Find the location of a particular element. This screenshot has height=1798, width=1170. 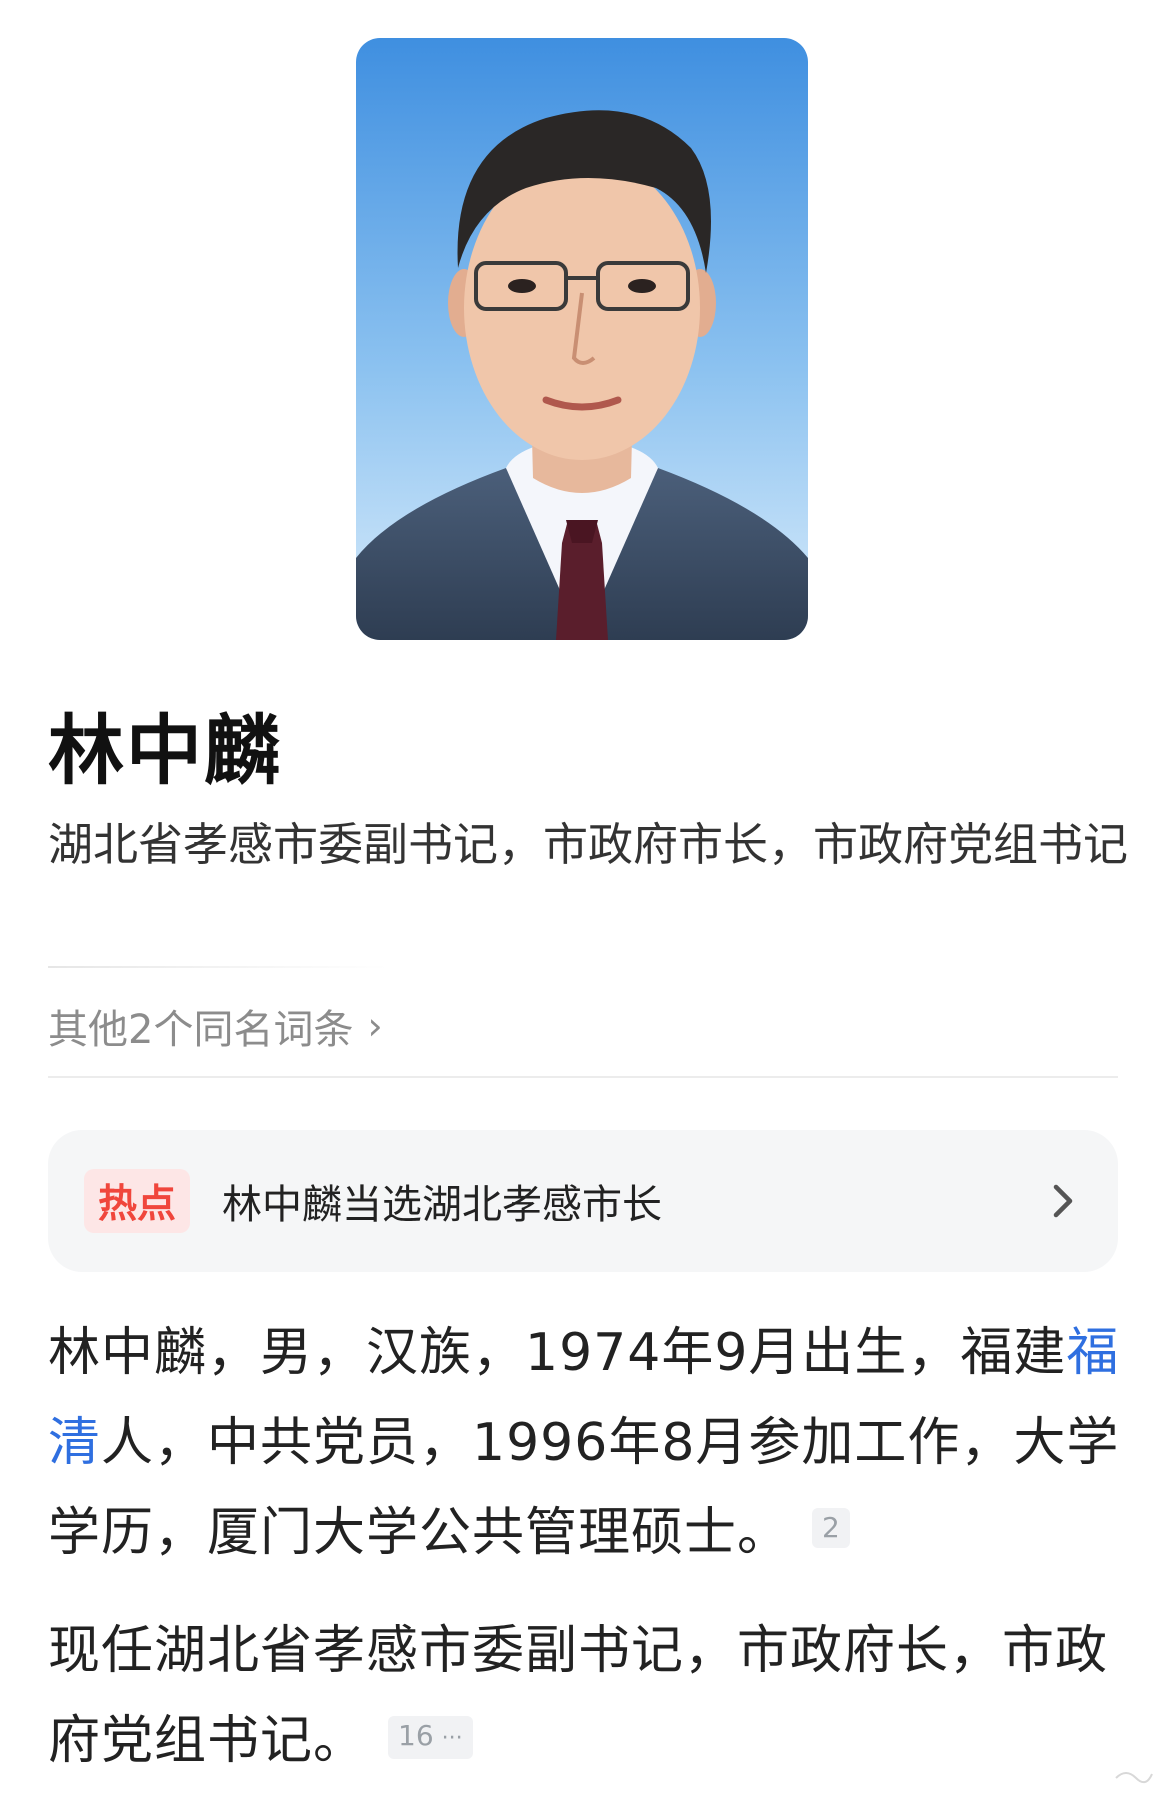

position-paragraph: 现任湖北省孝感市委副书记，市政府长，市政府党组书记。 16 ··· is located at coordinates (584, 1696).